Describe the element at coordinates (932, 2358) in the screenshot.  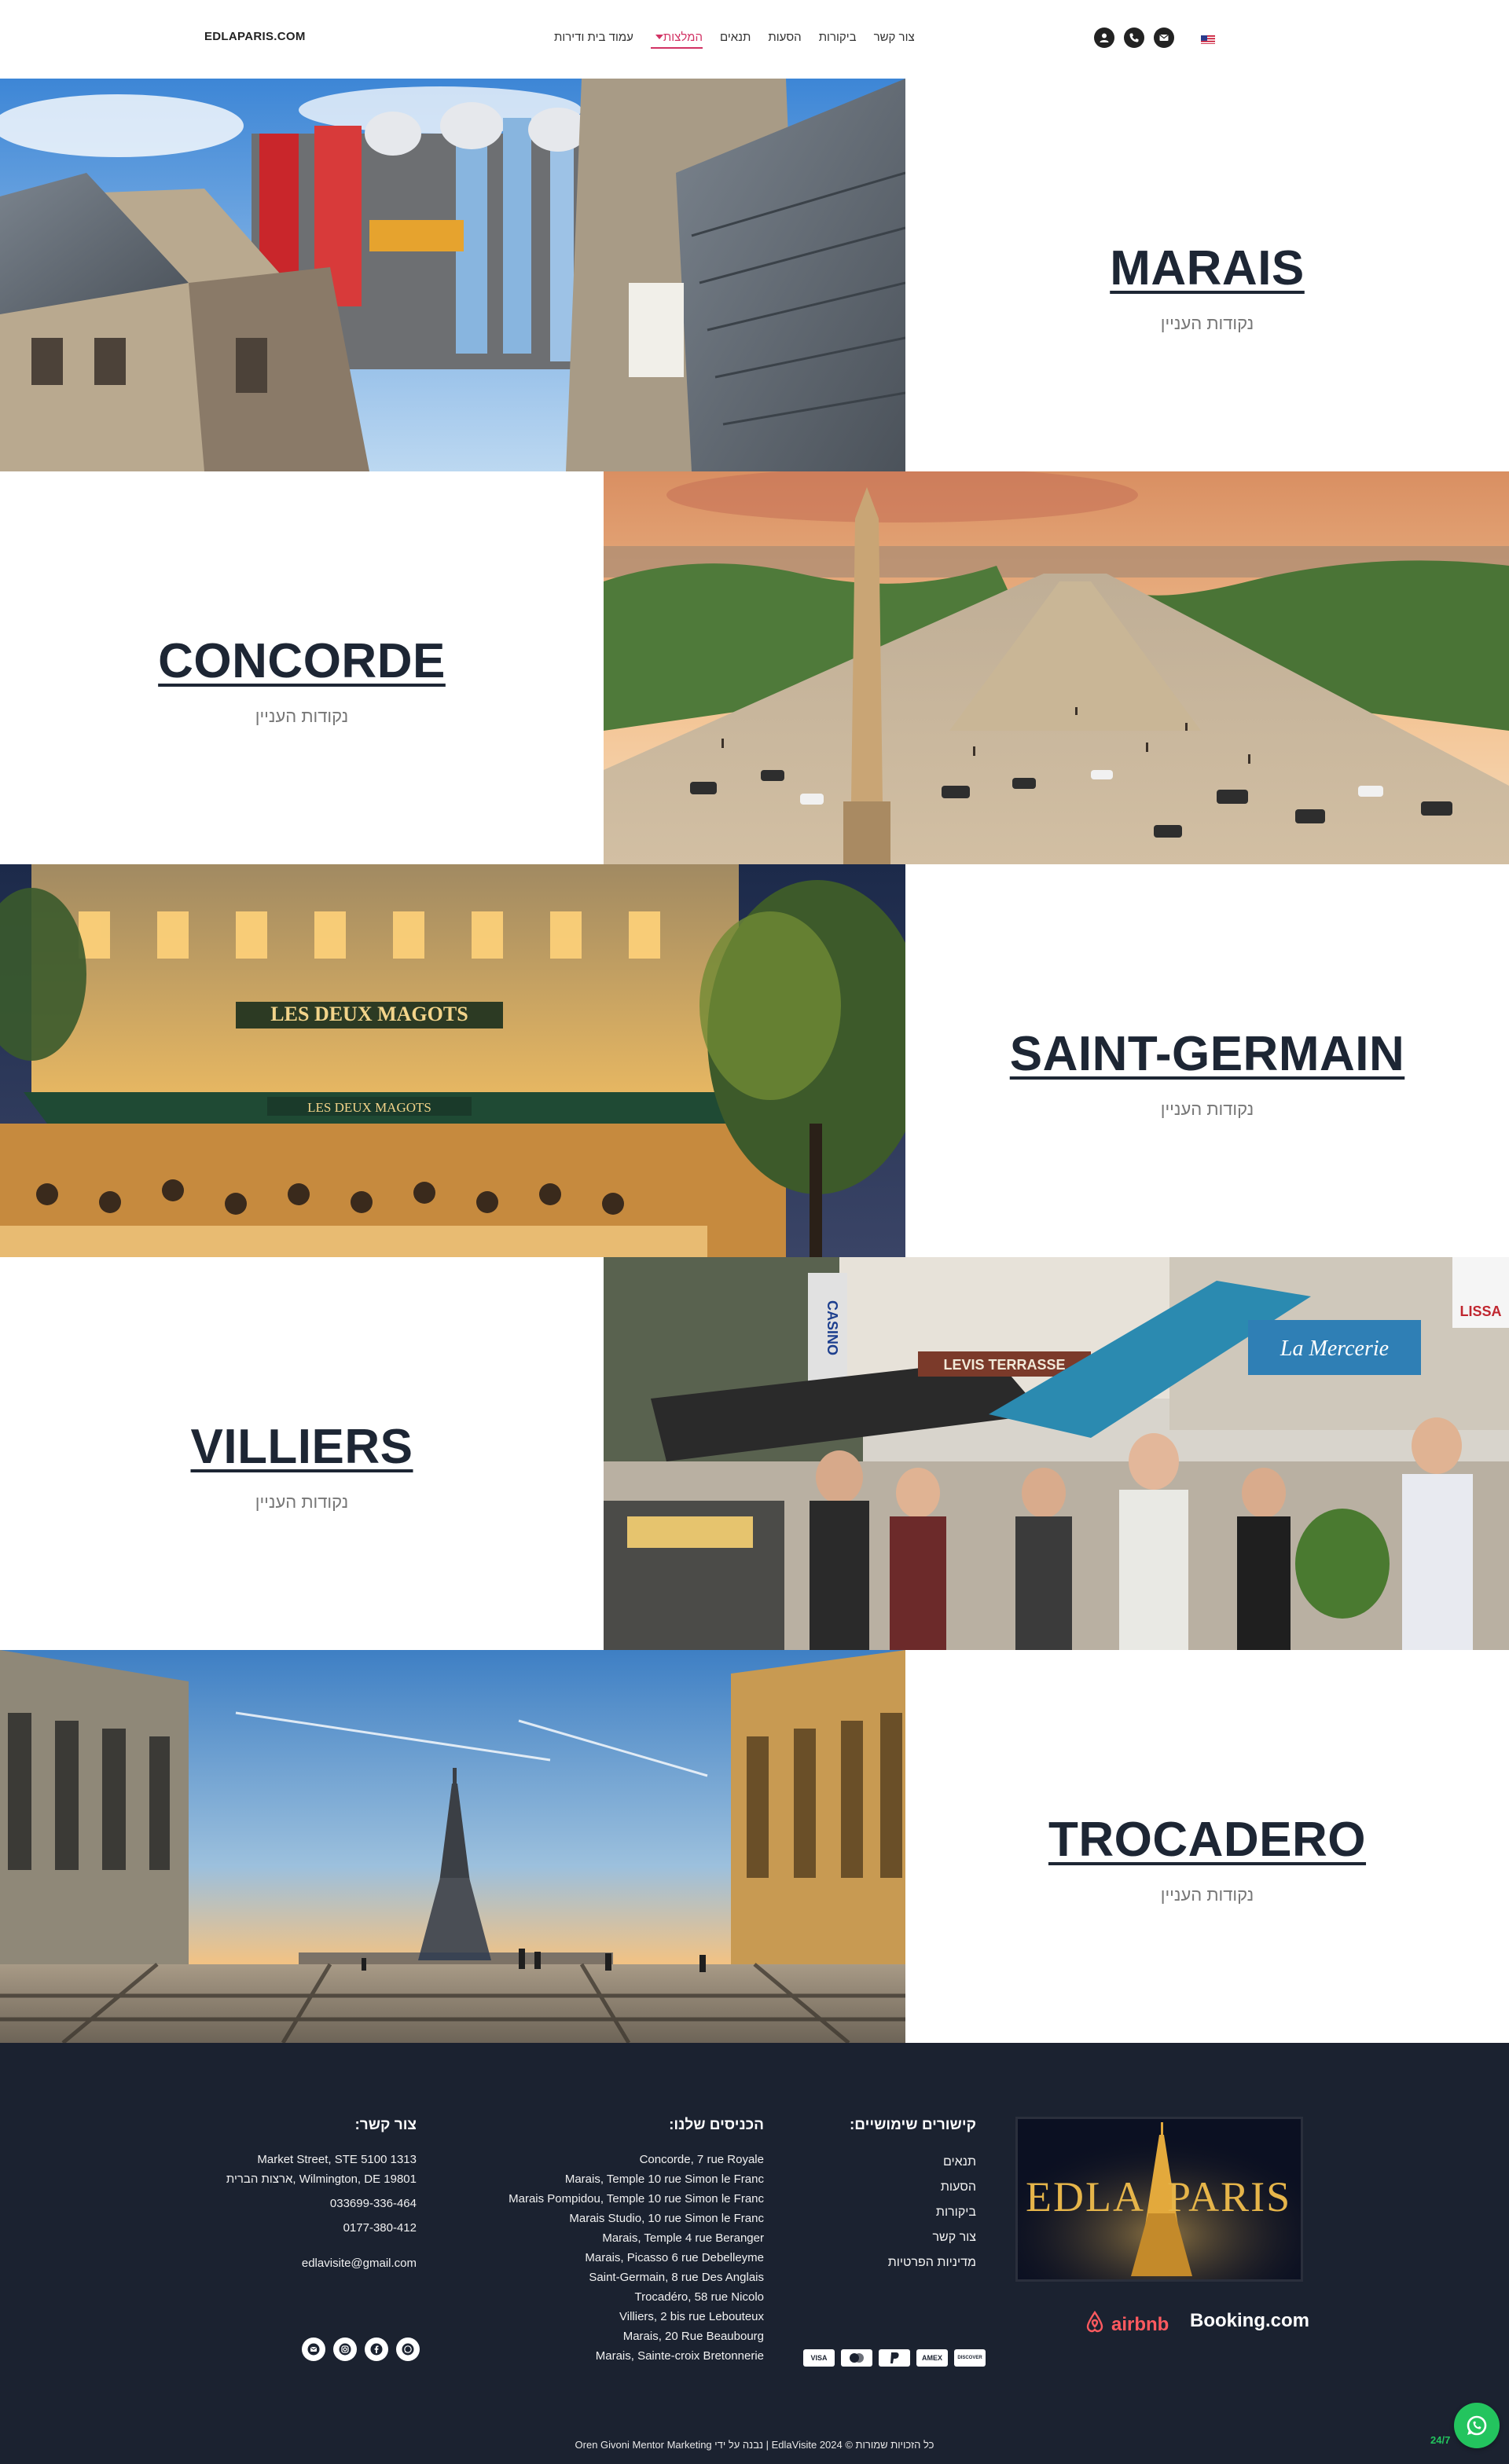
I see `amex-card-icon: AMEX` at that location.